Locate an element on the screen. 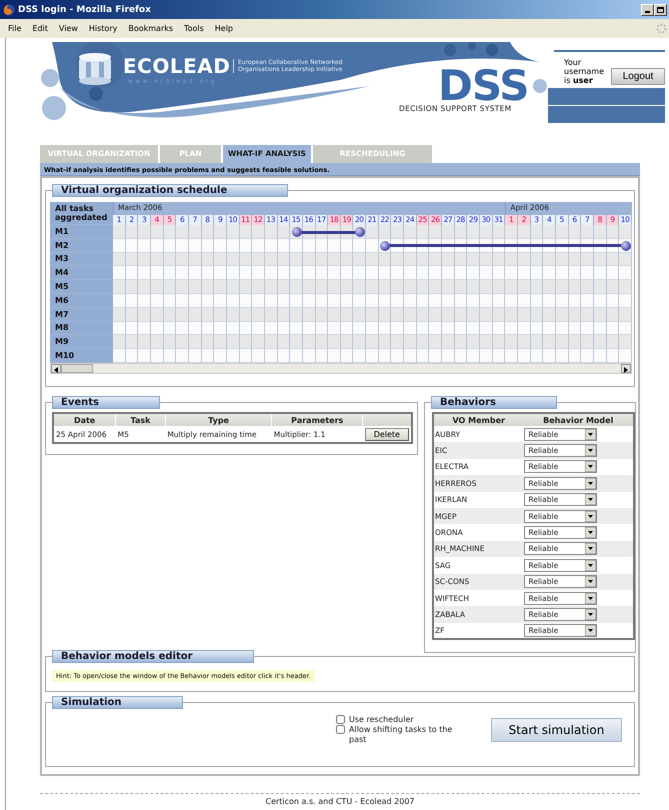  menu-item: History is located at coordinates (103, 28).